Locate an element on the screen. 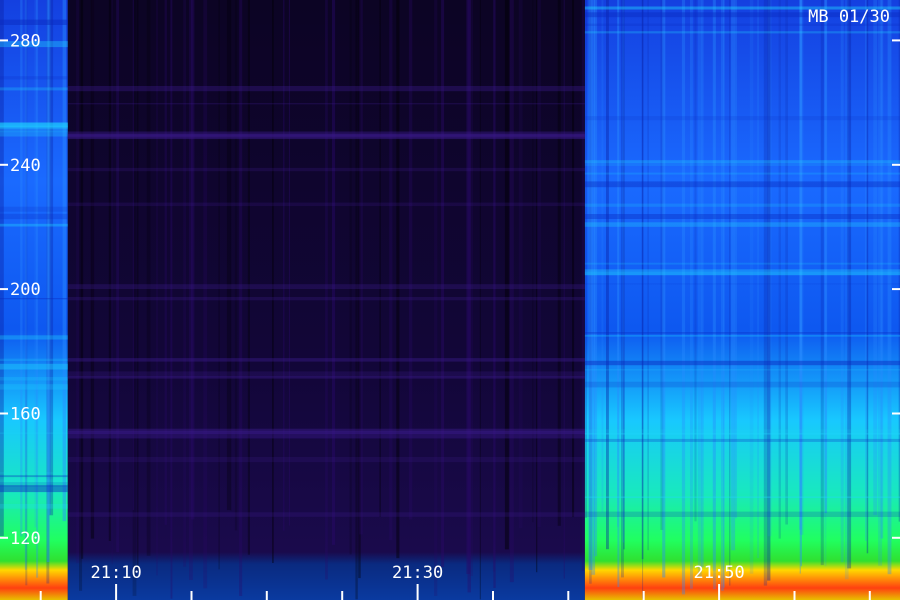 This screenshot has height=600, width=900. y-tick-label: 160 is located at coordinates (25, 415).